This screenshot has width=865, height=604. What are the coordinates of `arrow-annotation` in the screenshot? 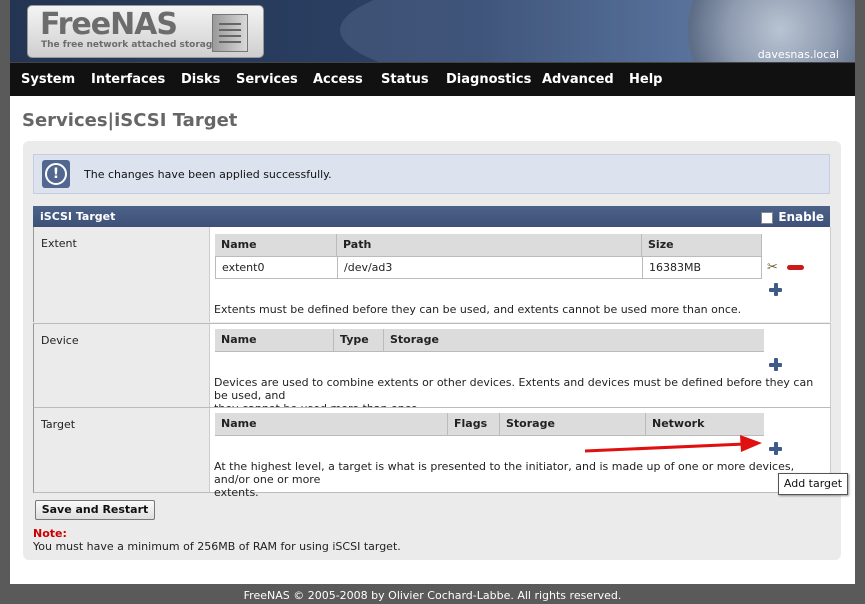 It's located at (673, 444).